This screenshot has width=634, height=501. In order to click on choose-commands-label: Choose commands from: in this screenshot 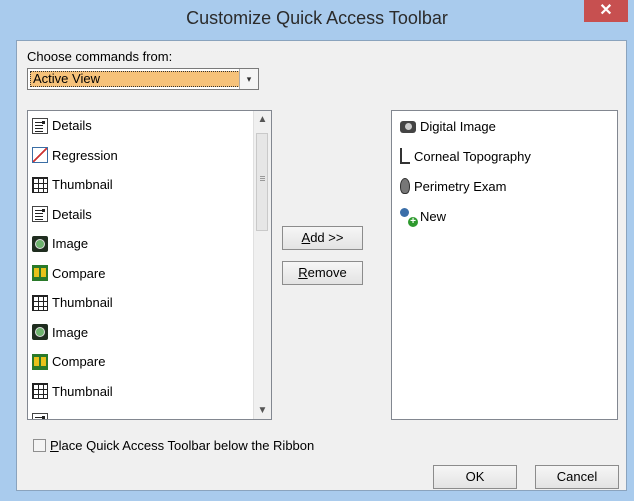, I will do `click(100, 56)`.